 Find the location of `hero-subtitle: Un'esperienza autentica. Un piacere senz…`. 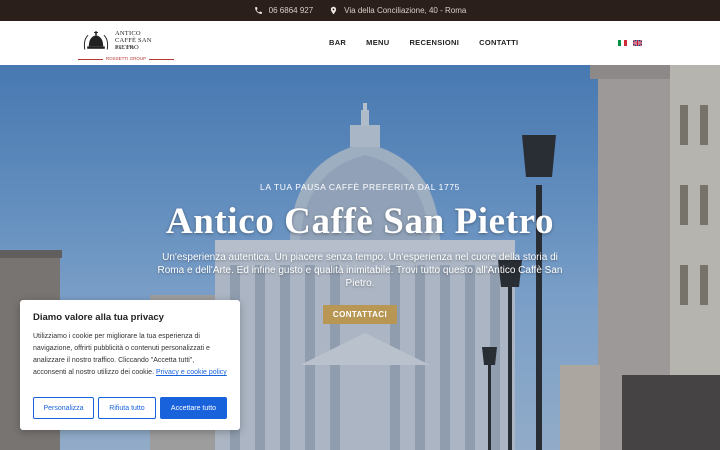

hero-subtitle: Un'esperienza autentica. Un piacere senz… is located at coordinates (360, 270).